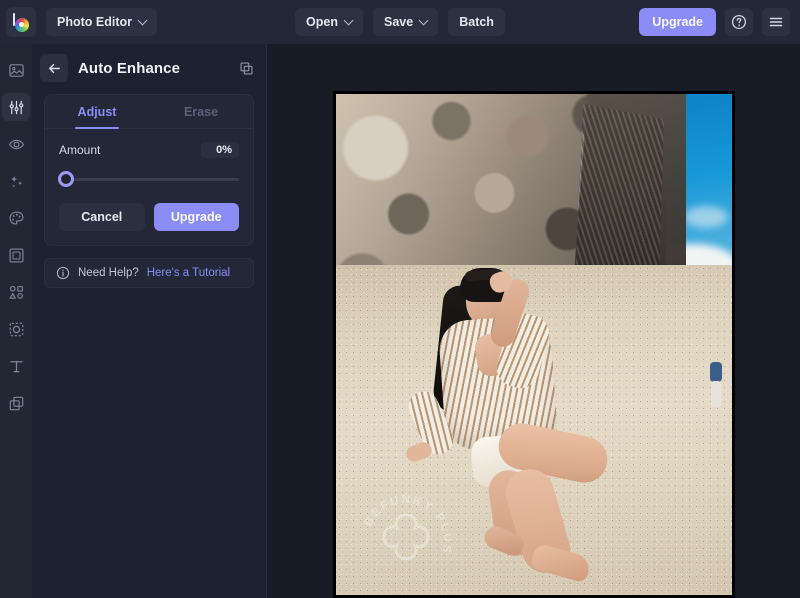 The height and width of the screenshot is (598, 800). I want to click on toolbar-right-group: Upgrade, so click(714, 22).